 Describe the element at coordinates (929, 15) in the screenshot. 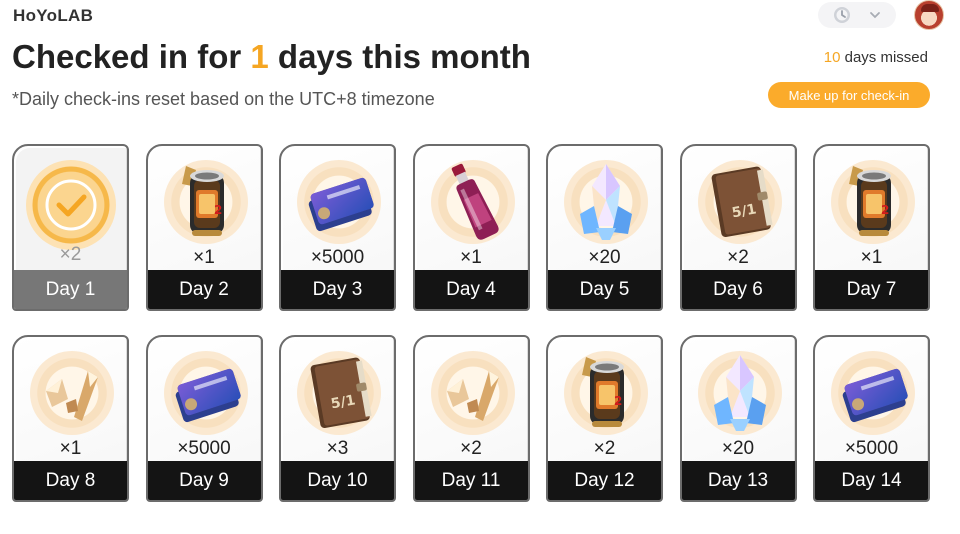

I see `user-avatar` at that location.